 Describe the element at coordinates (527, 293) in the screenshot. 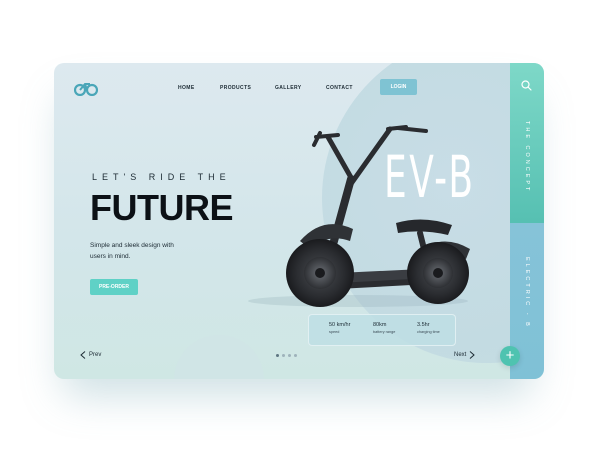

I see `rail-text-electric: ELECTRIC - B` at that location.